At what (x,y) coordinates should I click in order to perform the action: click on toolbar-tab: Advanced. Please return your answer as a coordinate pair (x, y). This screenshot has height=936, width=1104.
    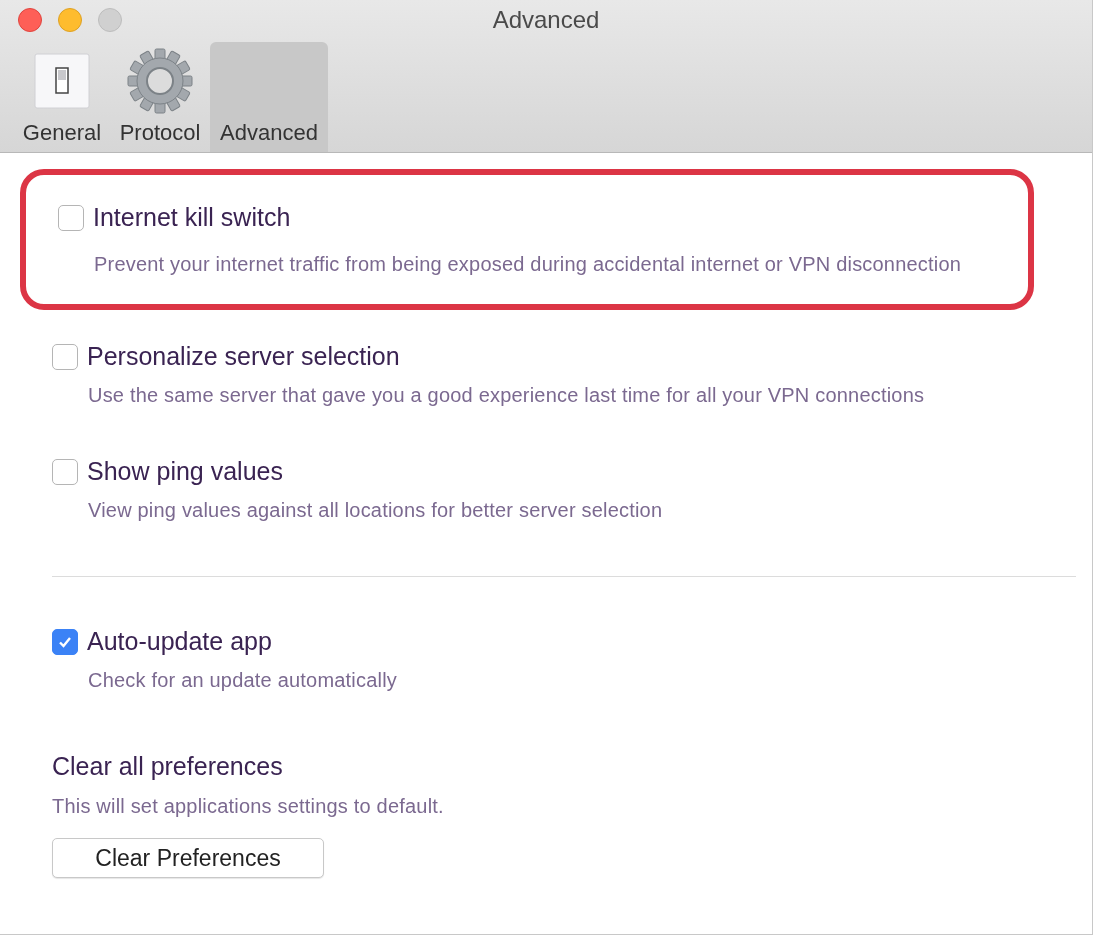
    Looking at the image, I should click on (269, 97).